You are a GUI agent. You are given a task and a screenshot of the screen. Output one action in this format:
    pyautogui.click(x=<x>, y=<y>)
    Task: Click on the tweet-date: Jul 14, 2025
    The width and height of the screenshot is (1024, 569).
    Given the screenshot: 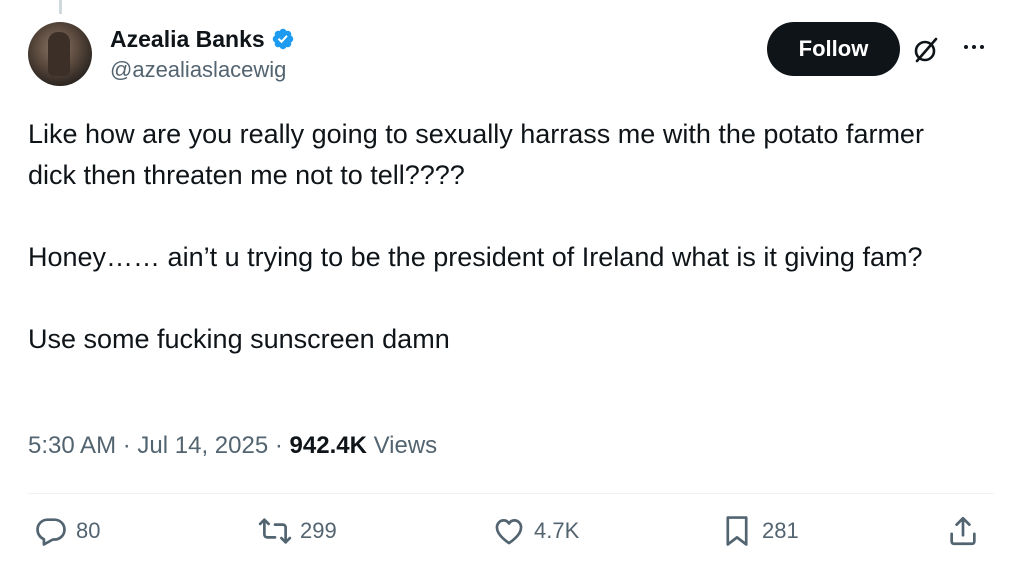 What is the action you would take?
    pyautogui.click(x=202, y=445)
    